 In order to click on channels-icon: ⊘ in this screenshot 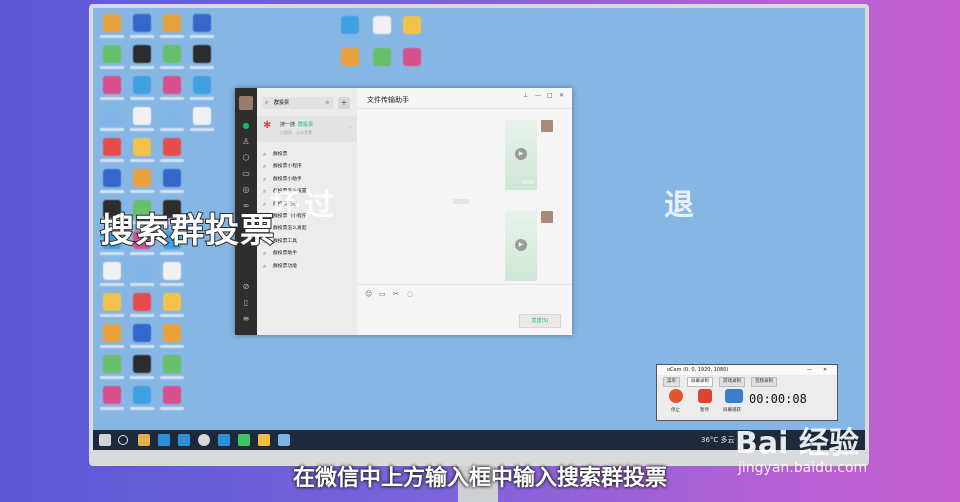, I will do `click(246, 287)`.